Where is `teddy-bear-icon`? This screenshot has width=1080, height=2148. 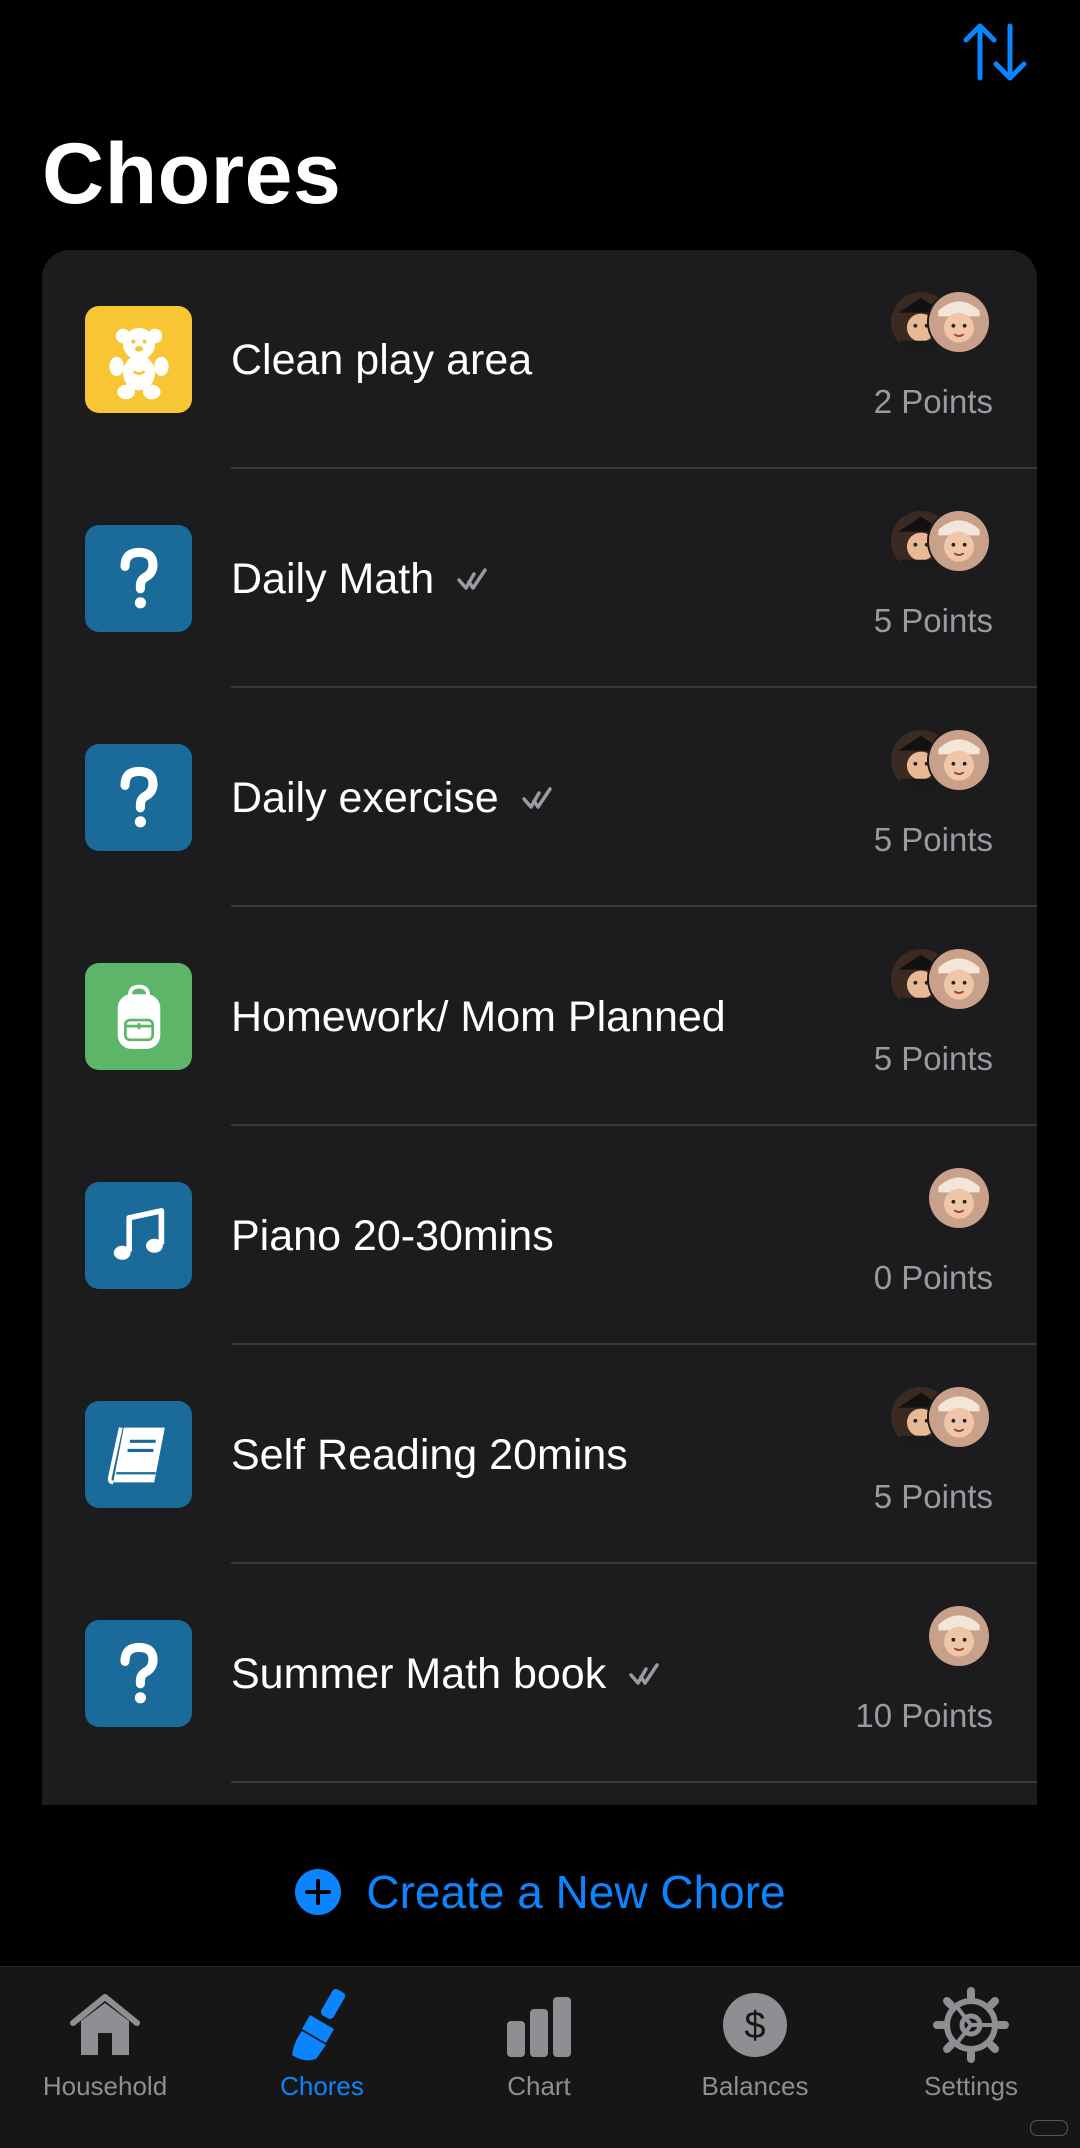
teddy-bear-icon is located at coordinates (138, 359).